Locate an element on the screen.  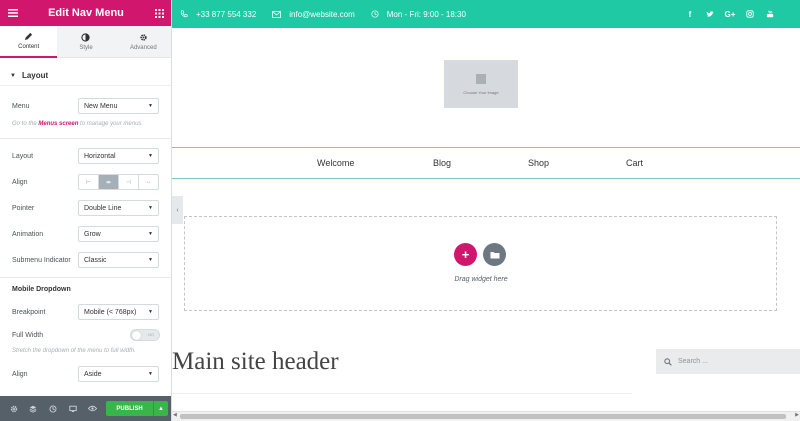
topbar-email-text: info@website.com is located at coordinates (321, 14).